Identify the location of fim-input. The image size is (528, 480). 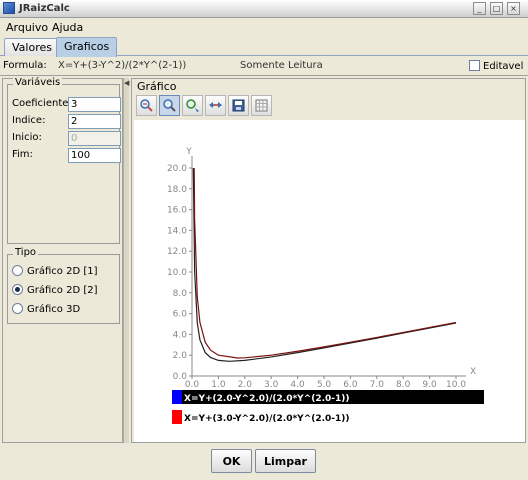
(94, 155).